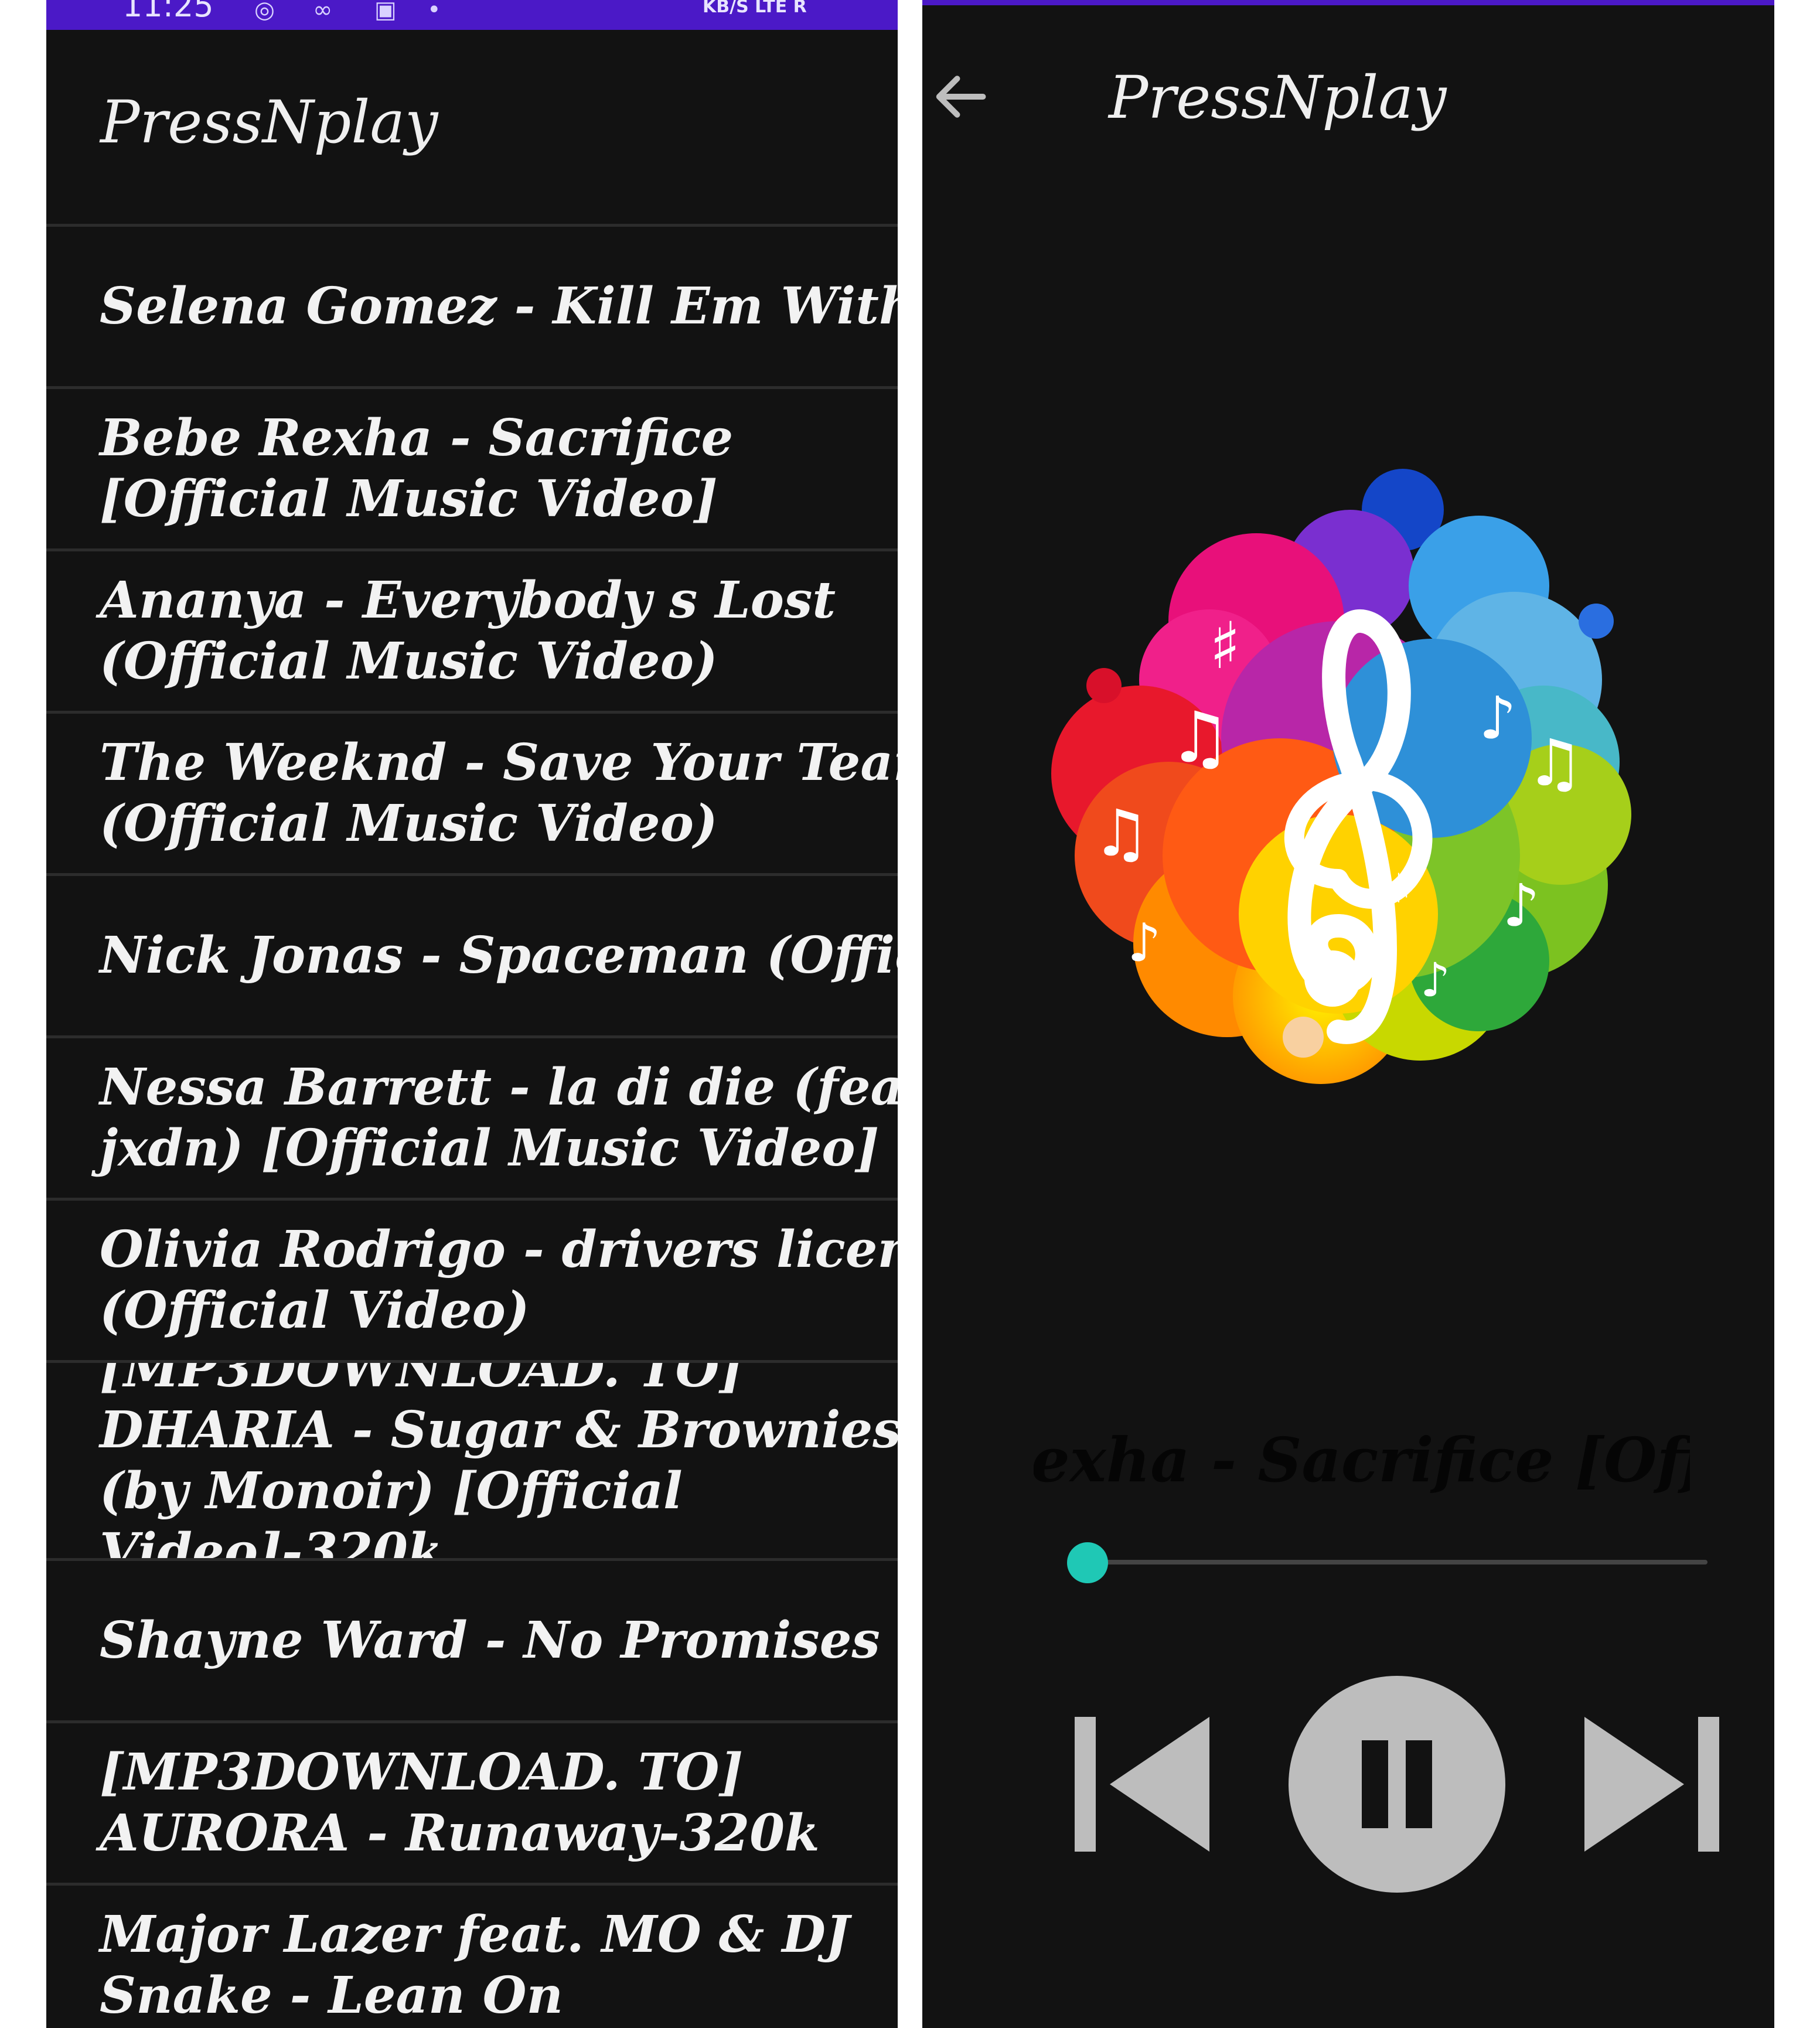 This screenshot has width=1820, height=2028. What do you see at coordinates (385, 11) in the screenshot?
I see `gallery-icon: ▣` at bounding box center [385, 11].